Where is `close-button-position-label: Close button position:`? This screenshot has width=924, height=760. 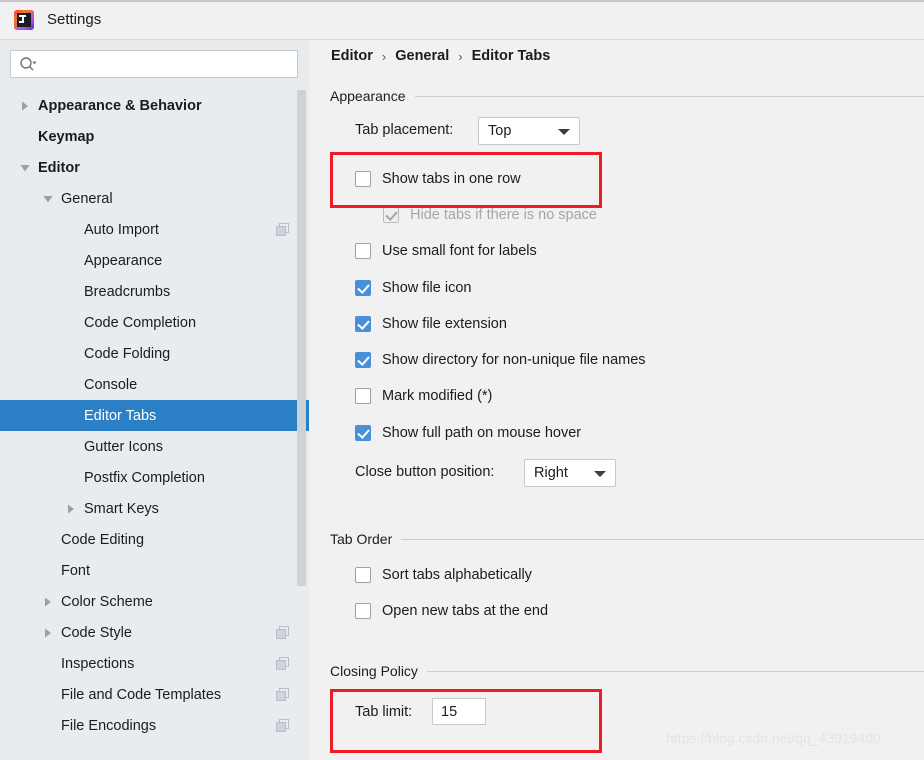 close-button-position-label: Close button position: is located at coordinates (425, 472).